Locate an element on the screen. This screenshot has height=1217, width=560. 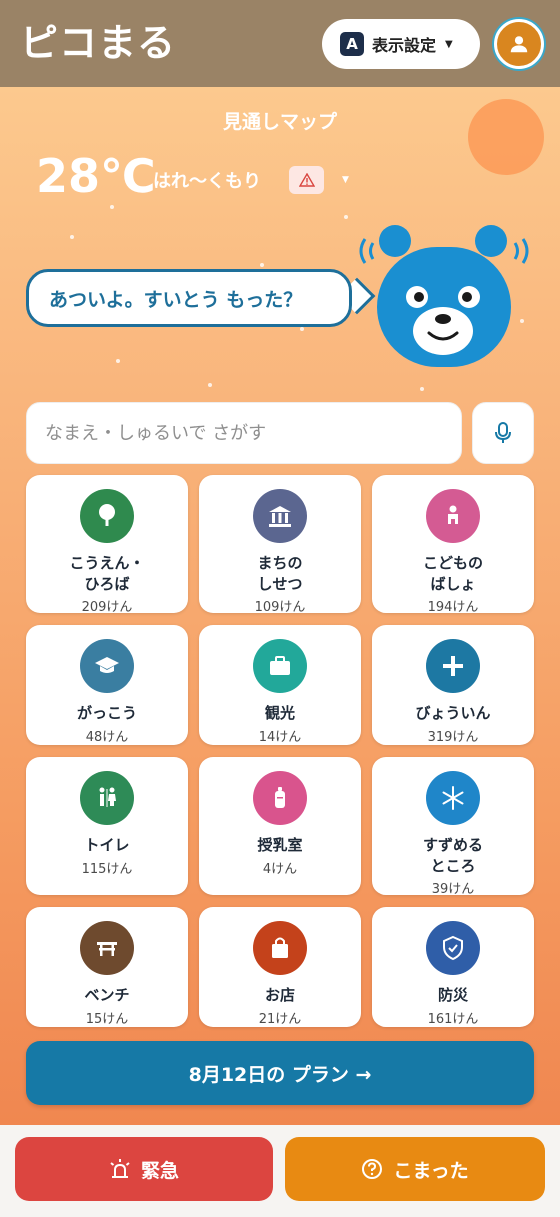
suitcase-icon is located at coordinates (280, 666).